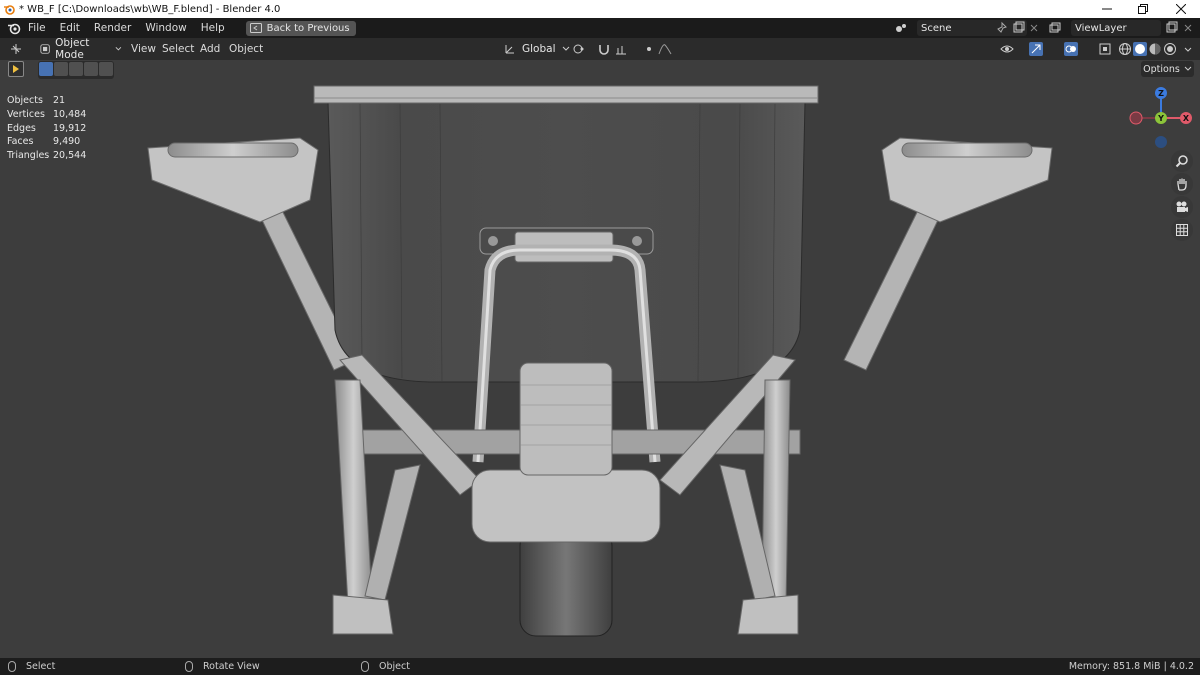  I want to click on transform-orientation-dropdown: Global, so click(536, 49).